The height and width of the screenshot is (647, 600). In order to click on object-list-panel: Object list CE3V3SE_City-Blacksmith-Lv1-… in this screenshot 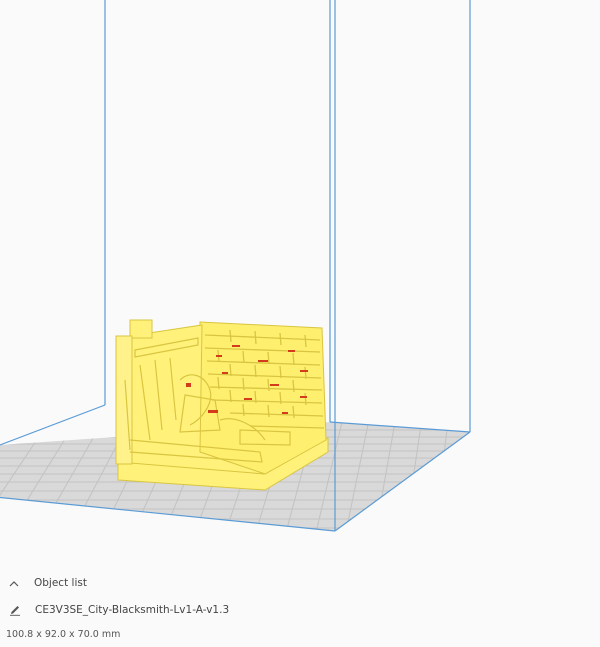, I will do `click(300, 603)`.